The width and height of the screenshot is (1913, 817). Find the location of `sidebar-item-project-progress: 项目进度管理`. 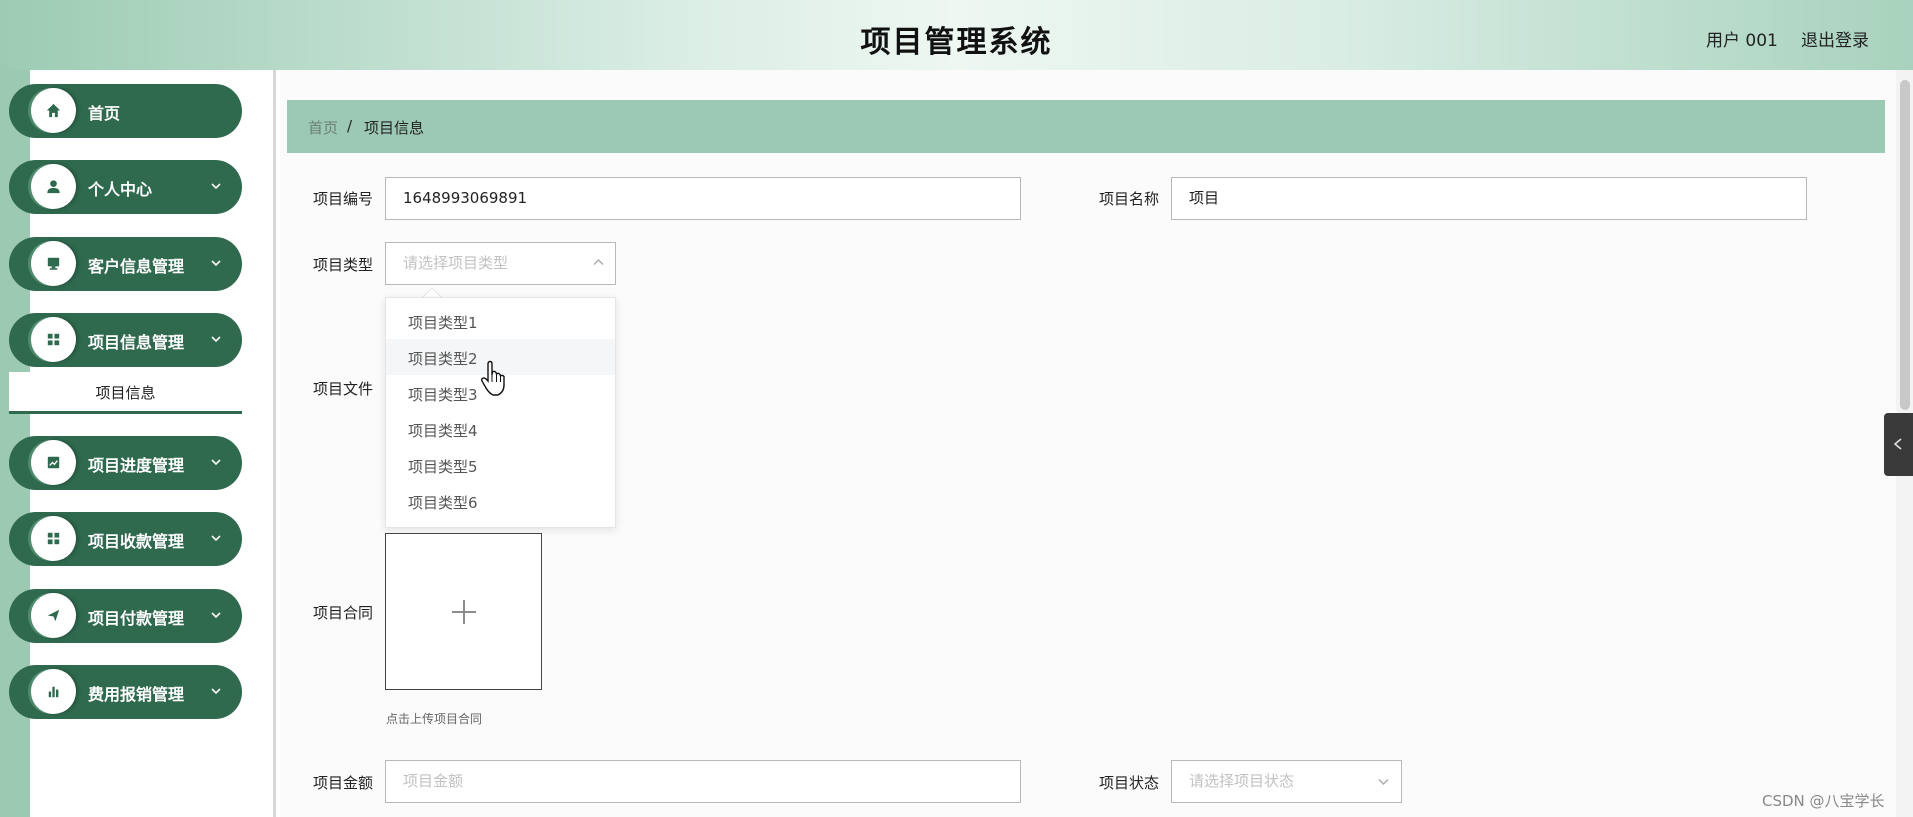

sidebar-item-project-progress: 项目进度管理 is located at coordinates (125, 463).